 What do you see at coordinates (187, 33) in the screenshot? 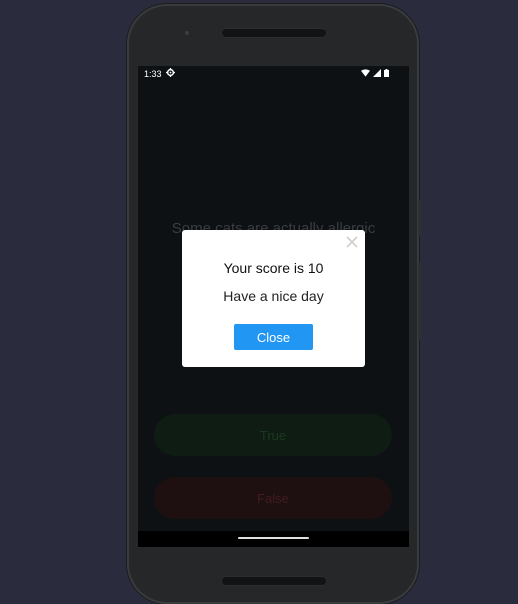
I see `front-camera` at bounding box center [187, 33].